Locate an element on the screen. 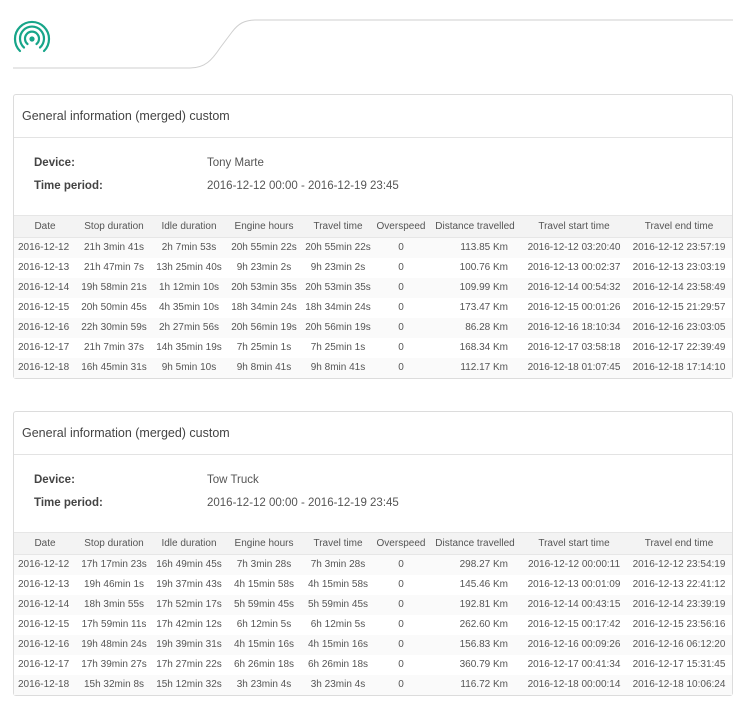  table-cell: 2016-12-17 03:58:18 is located at coordinates (574, 347).